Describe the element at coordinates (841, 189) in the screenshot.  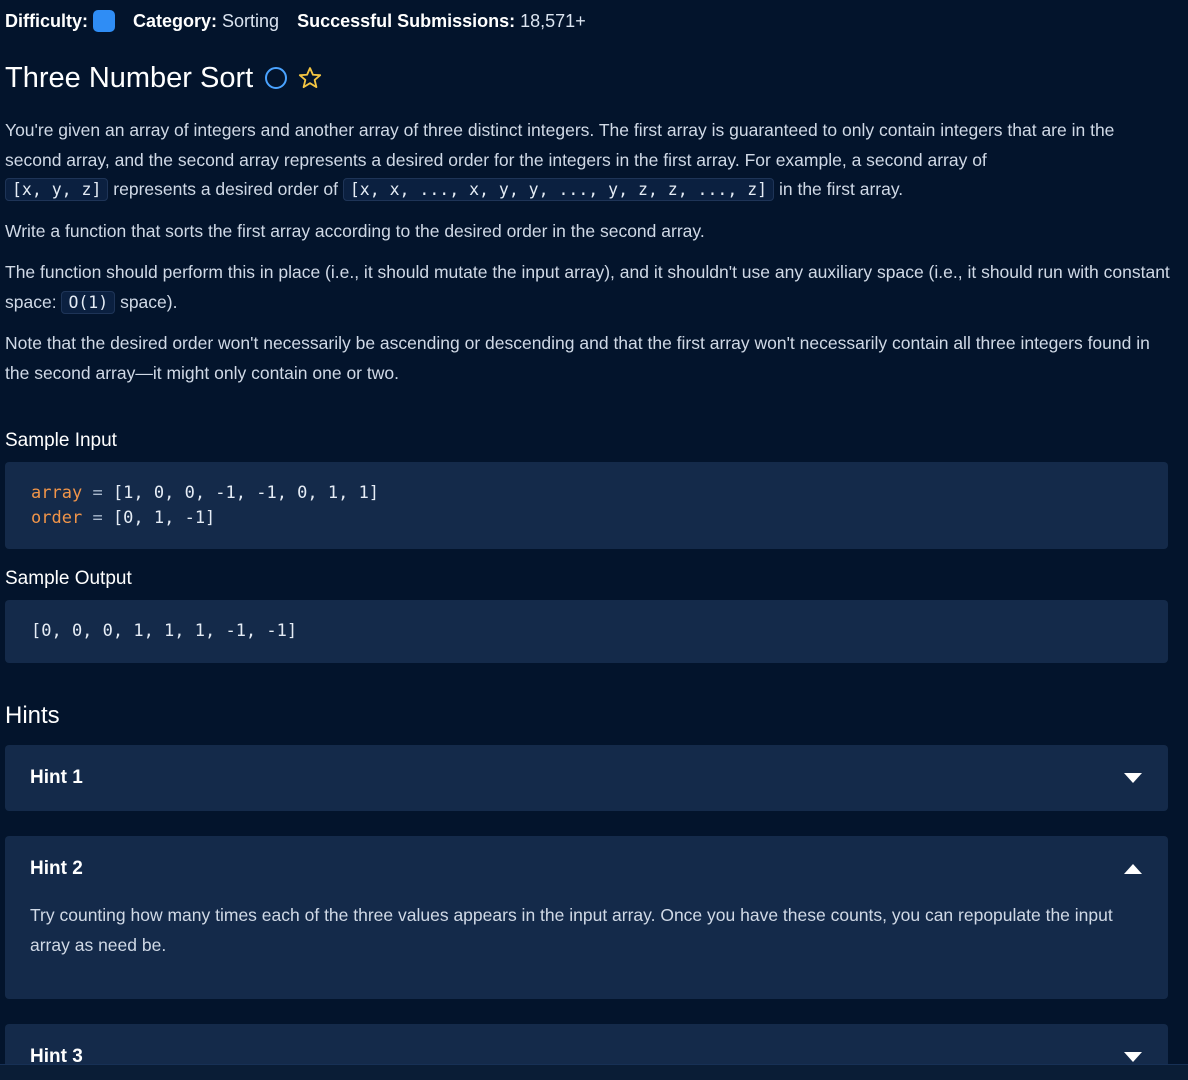
I see `description-text: in the first array.` at that location.